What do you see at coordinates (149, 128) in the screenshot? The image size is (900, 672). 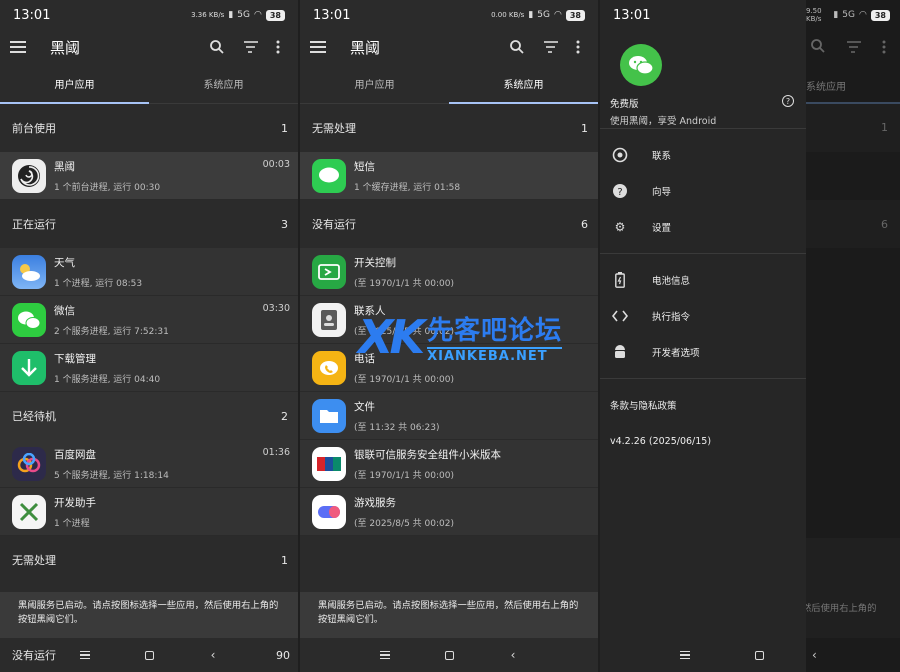 I see `section-foreground: 前台使用 1` at bounding box center [149, 128].